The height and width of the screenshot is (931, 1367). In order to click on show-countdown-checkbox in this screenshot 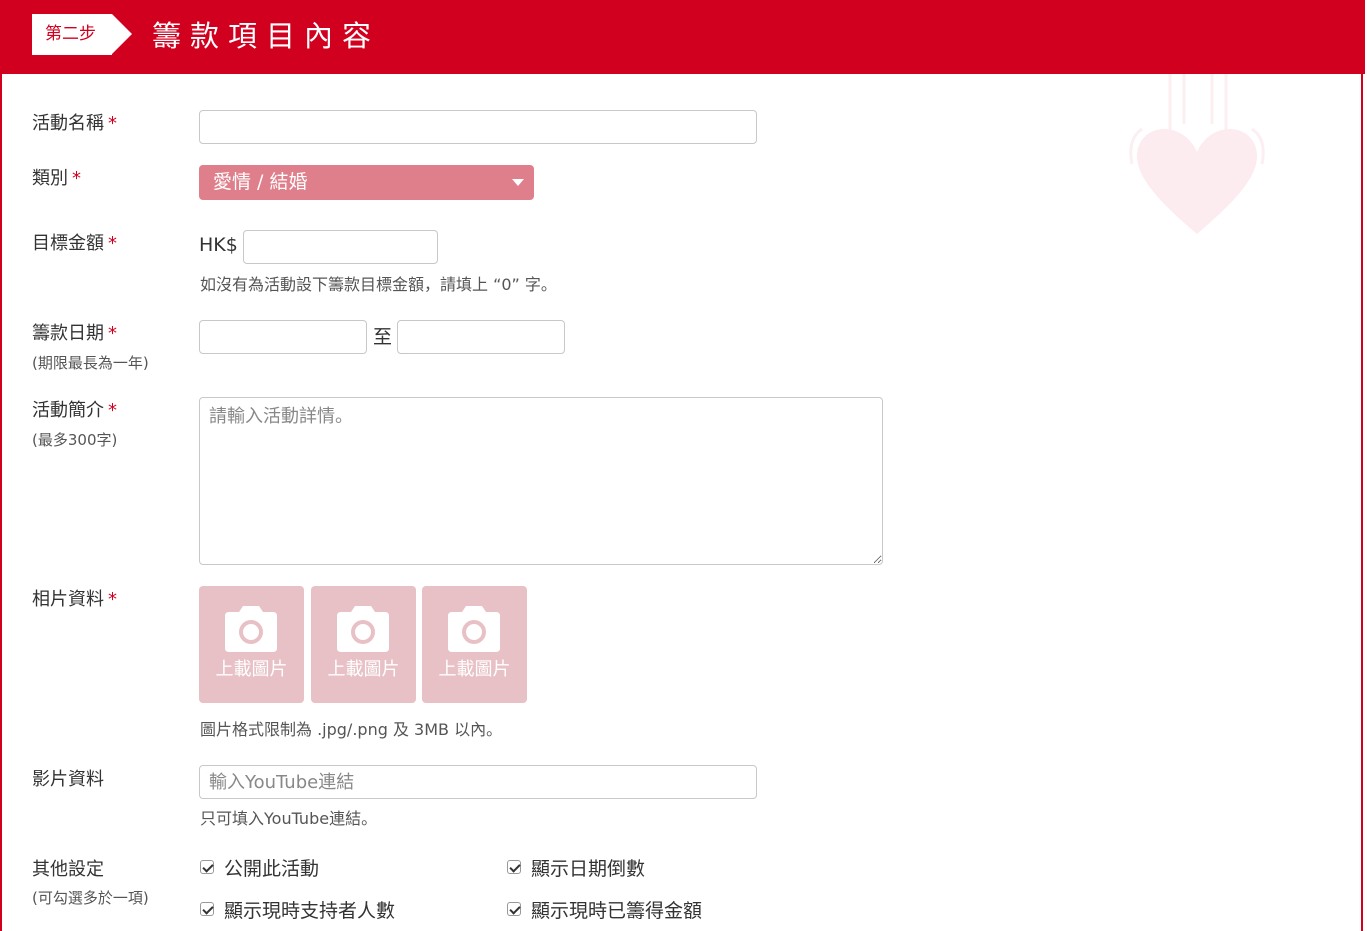, I will do `click(514, 867)`.